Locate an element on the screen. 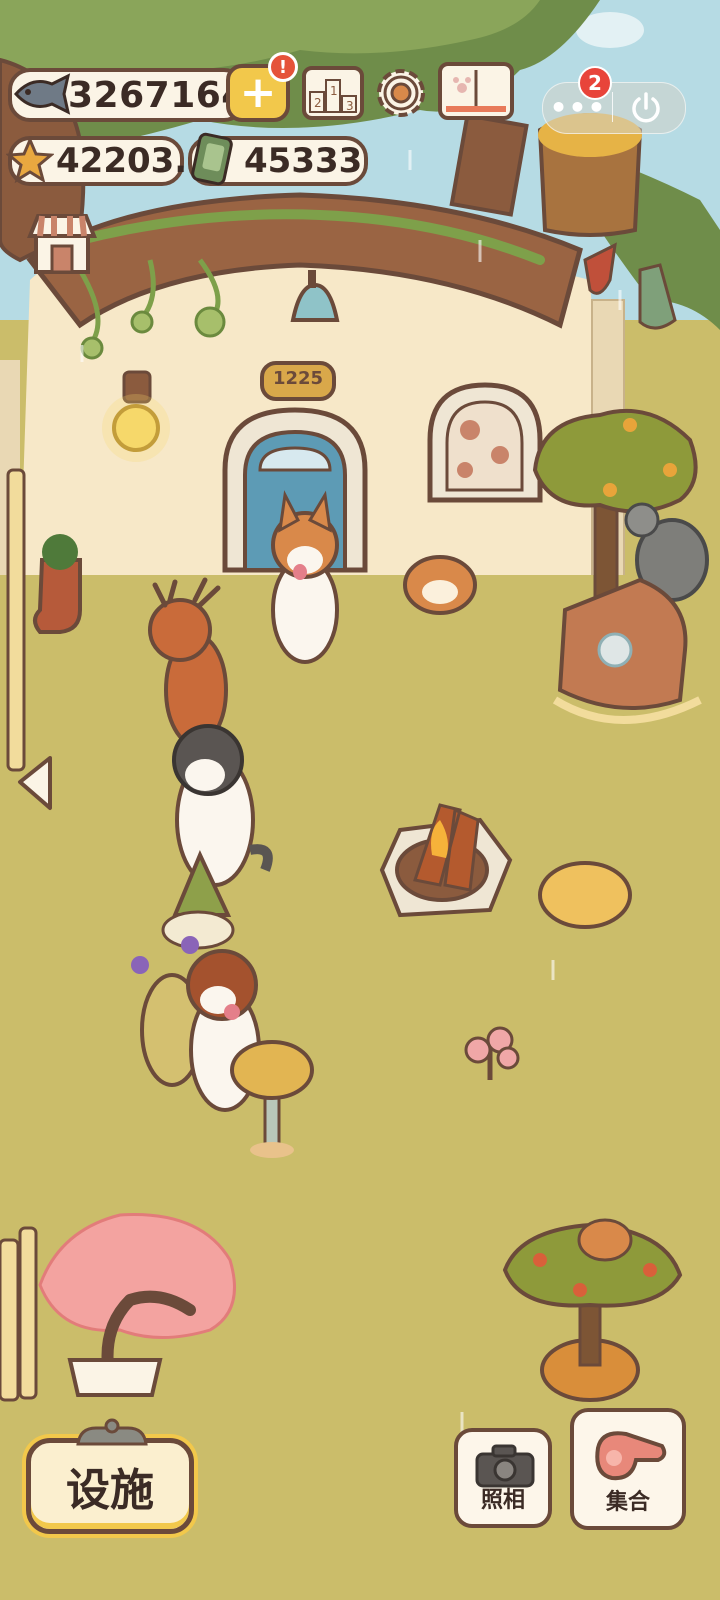  gather-button: 集合 is located at coordinates (628, 1469).